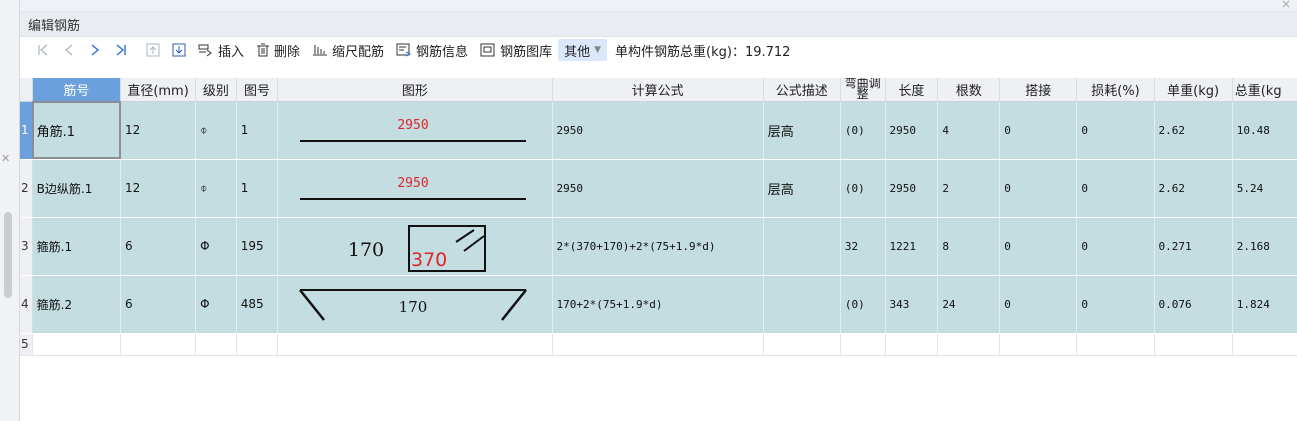 This screenshot has width=1297, height=421. Describe the element at coordinates (415, 90) in the screenshot. I see `col-header-figure: 图形` at that location.